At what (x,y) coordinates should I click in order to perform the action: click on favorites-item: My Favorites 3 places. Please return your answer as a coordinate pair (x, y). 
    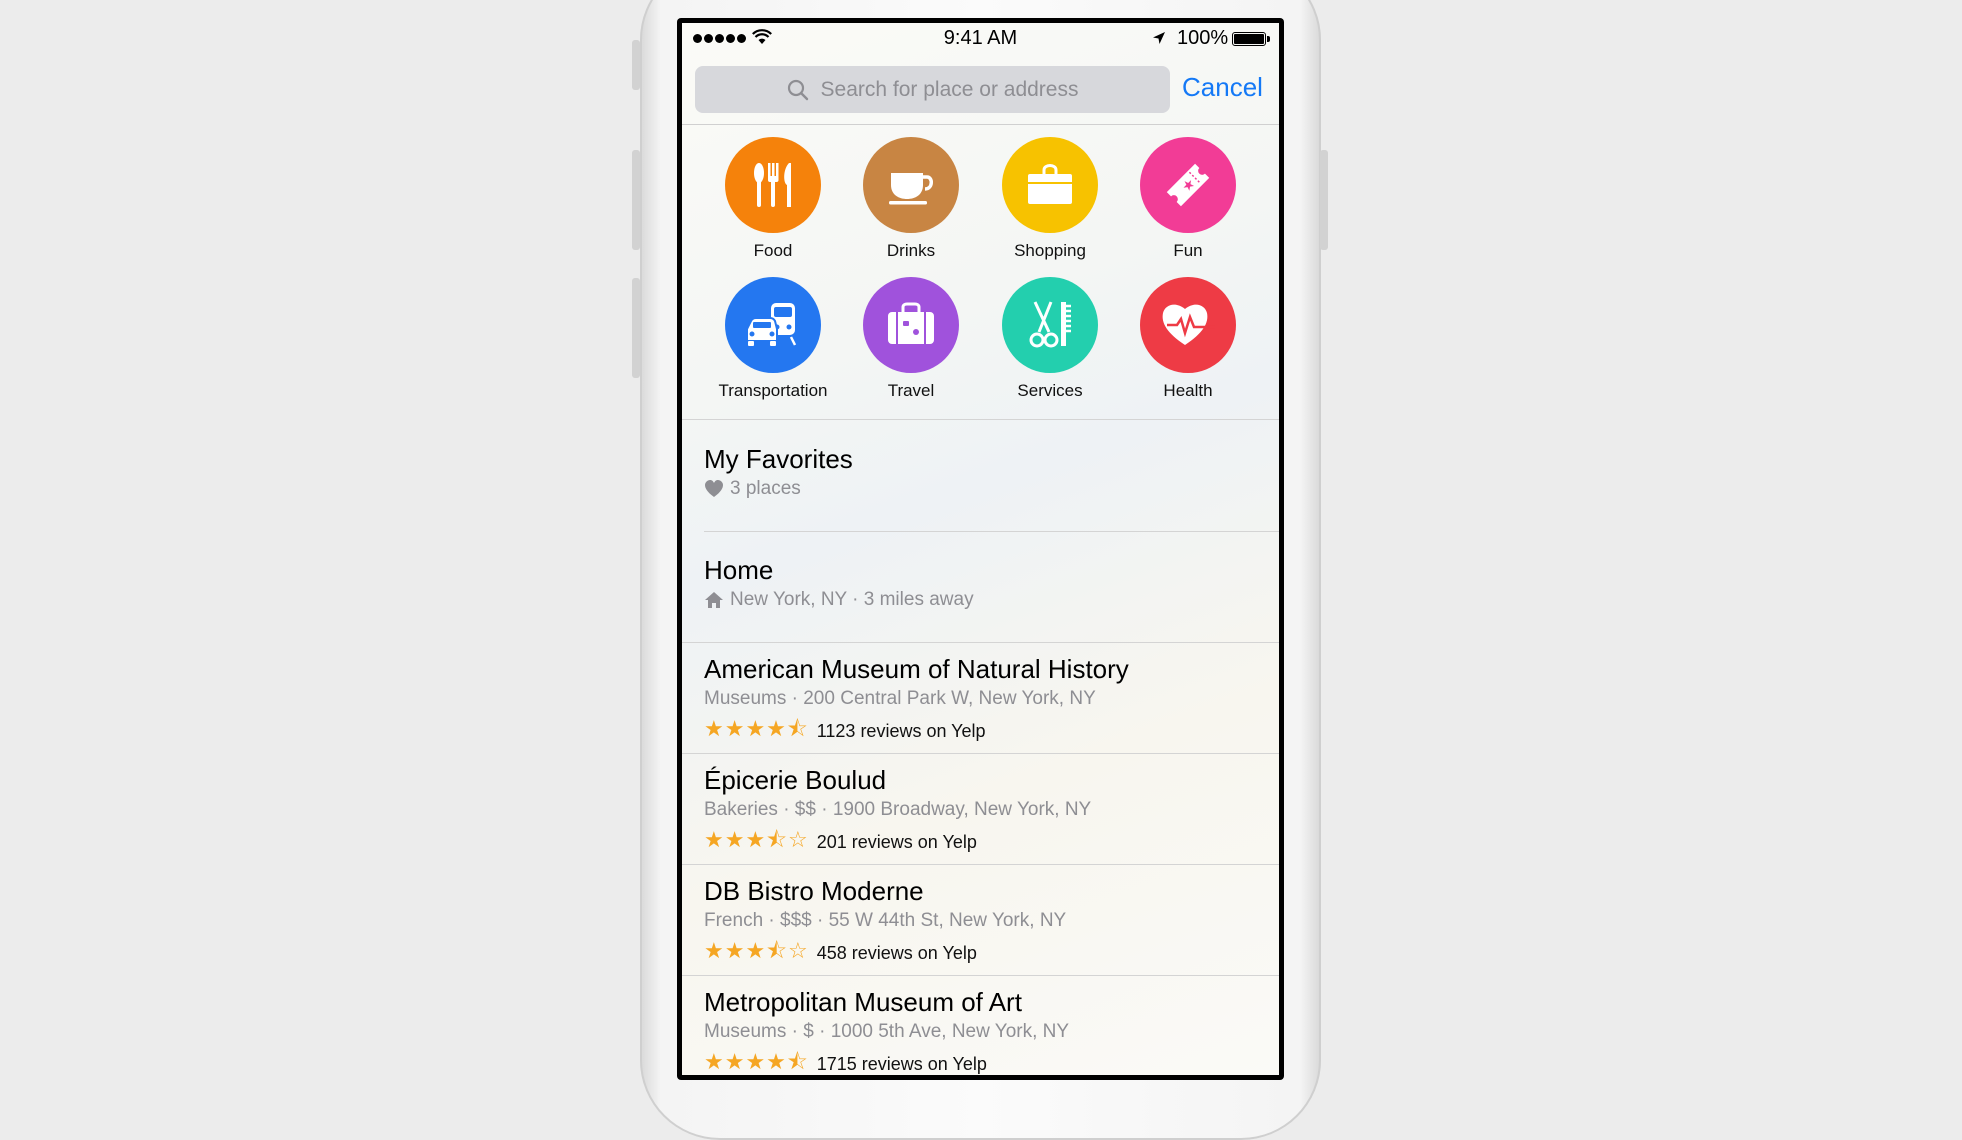
    Looking at the image, I should click on (984, 472).